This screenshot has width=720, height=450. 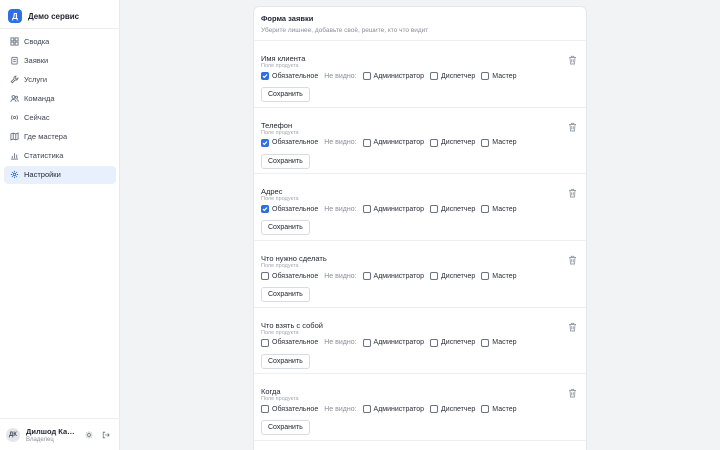 I want to click on user-block: ДК Дилшод Кар… Владелец, so click(x=61, y=435).